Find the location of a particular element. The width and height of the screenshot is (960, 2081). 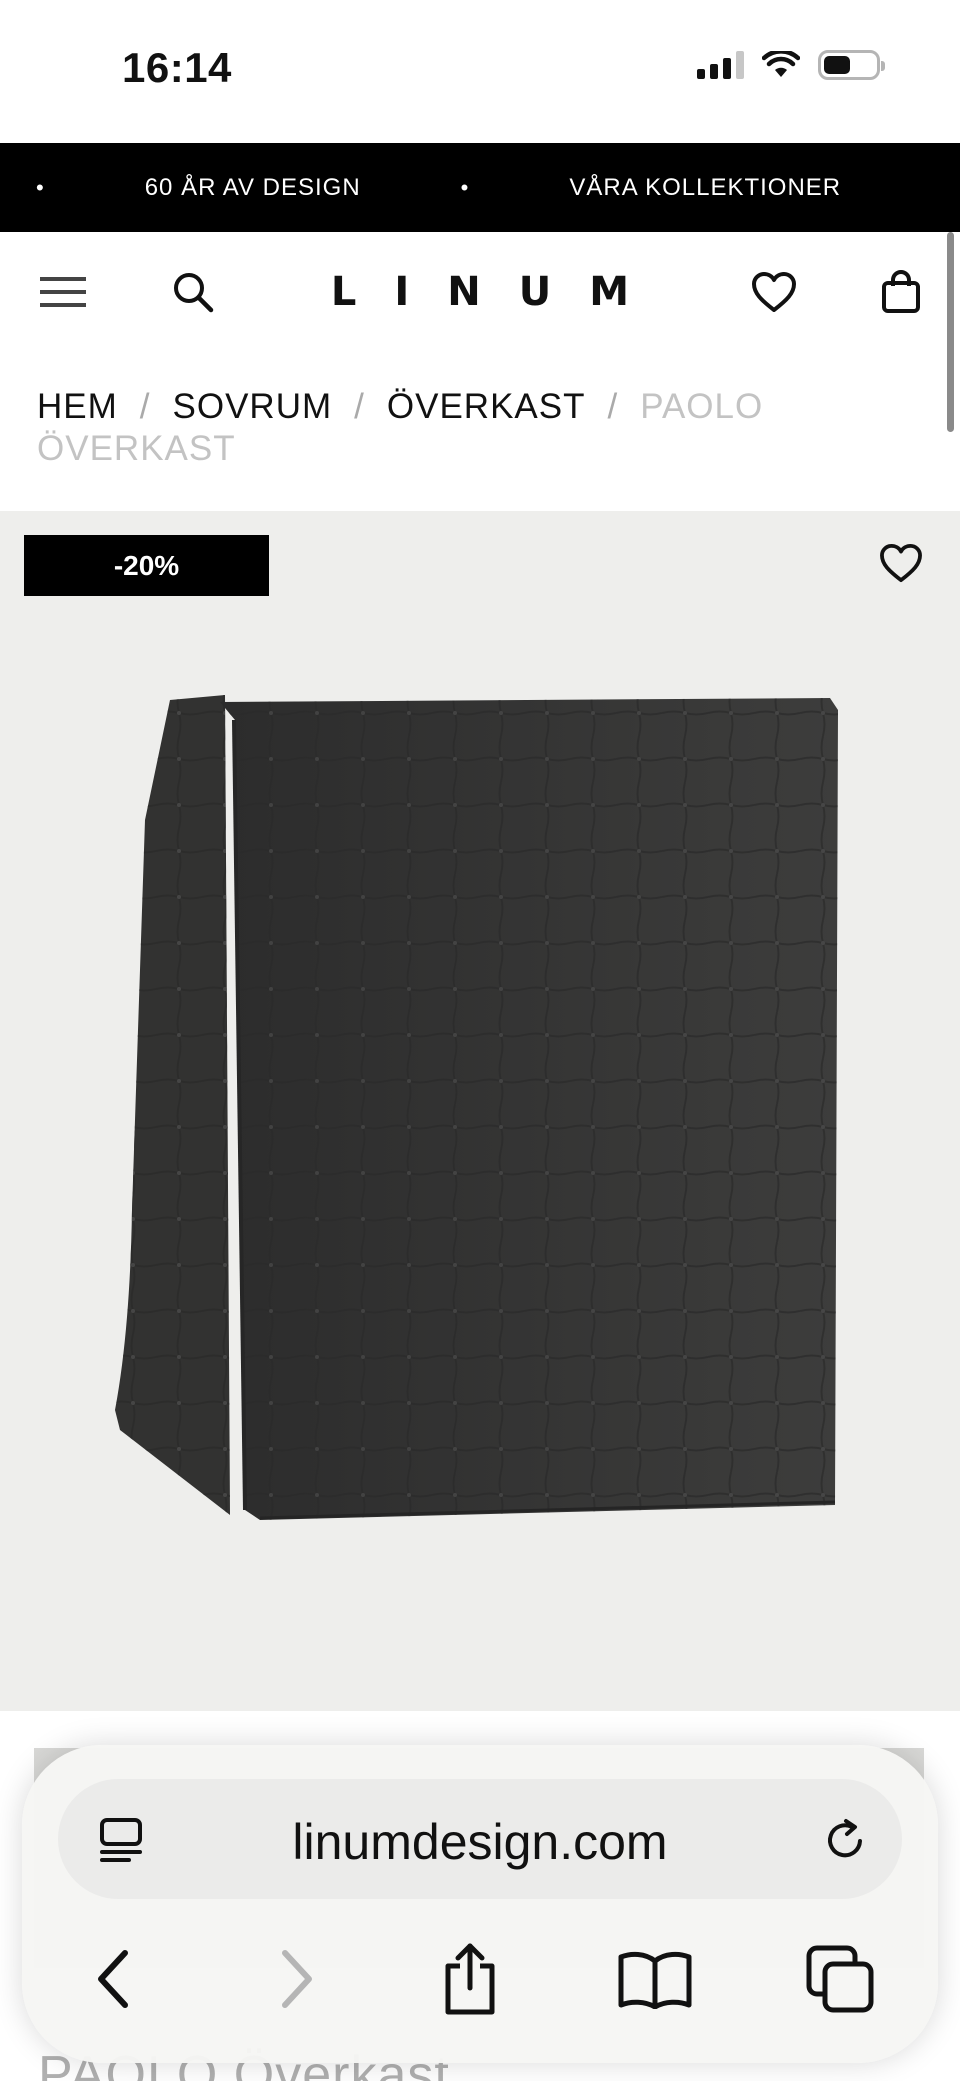

back-icon is located at coordinates (112, 1979).